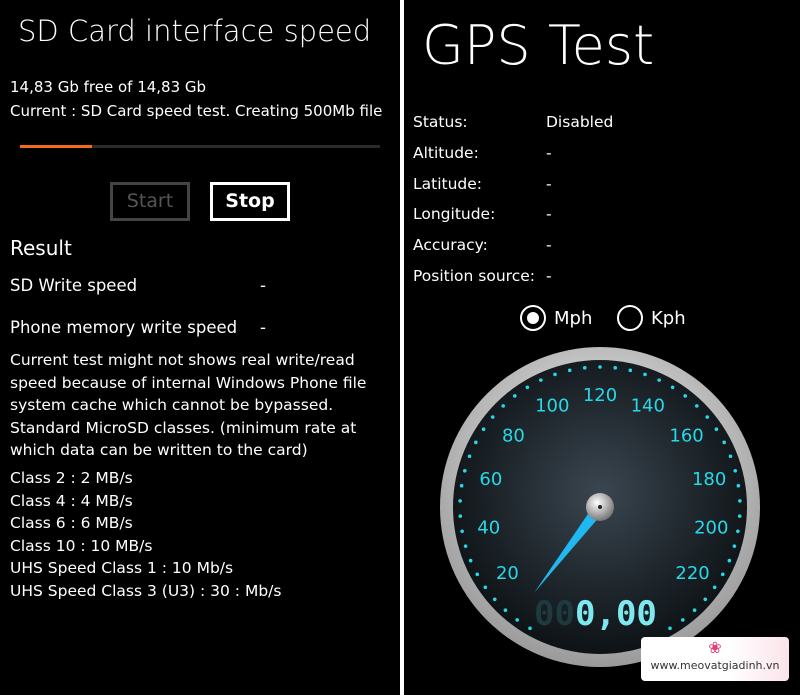 This screenshot has height=695, width=800. What do you see at coordinates (71, 523) in the screenshot?
I see `class-item: Class 6 : 6 MB/s` at bounding box center [71, 523].